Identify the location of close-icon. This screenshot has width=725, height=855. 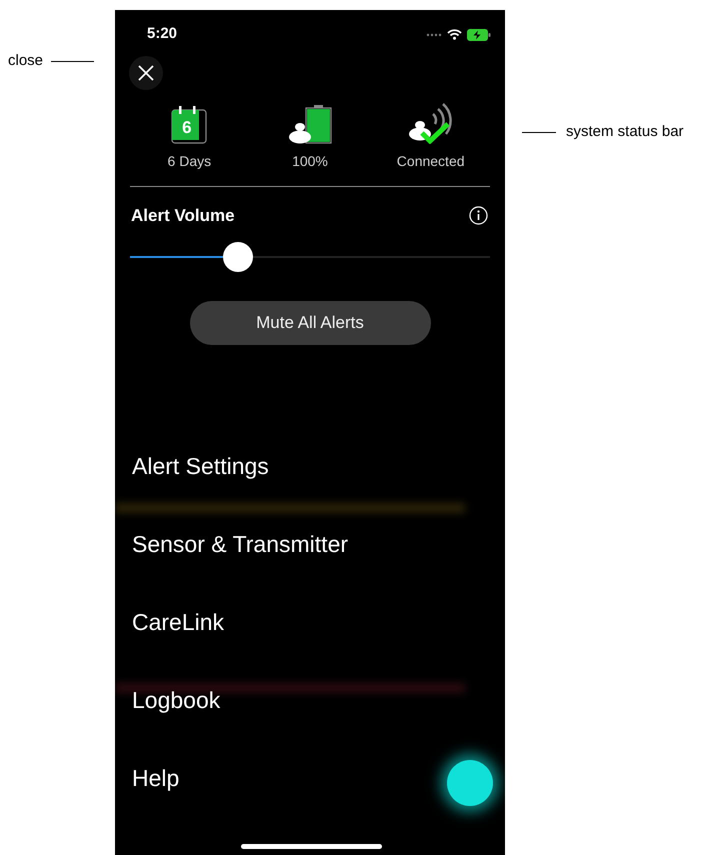
(146, 73).